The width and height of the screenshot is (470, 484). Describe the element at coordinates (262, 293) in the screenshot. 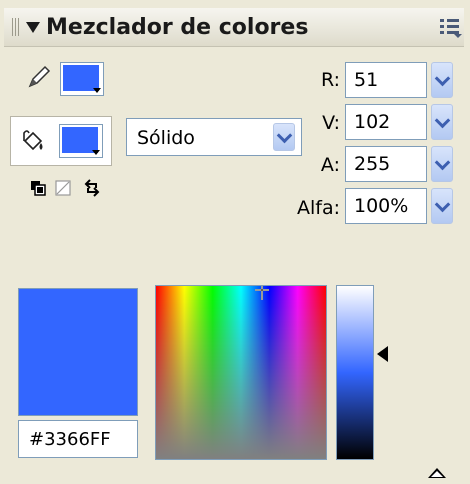

I see `crosshair-icon` at that location.